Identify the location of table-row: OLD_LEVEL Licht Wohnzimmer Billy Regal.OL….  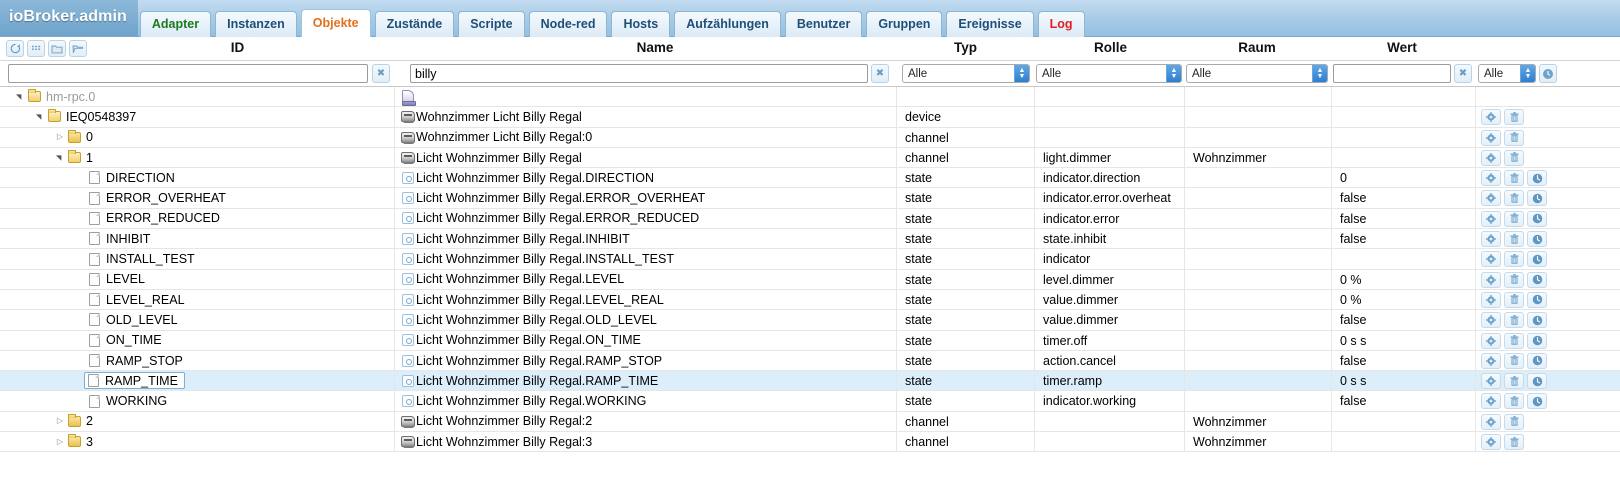
(810, 320).